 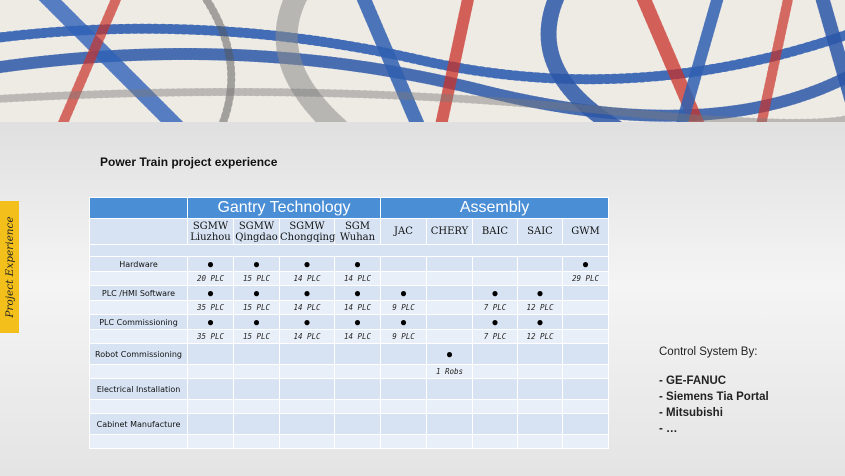 I want to click on company-name: CHERY, so click(x=449, y=231).